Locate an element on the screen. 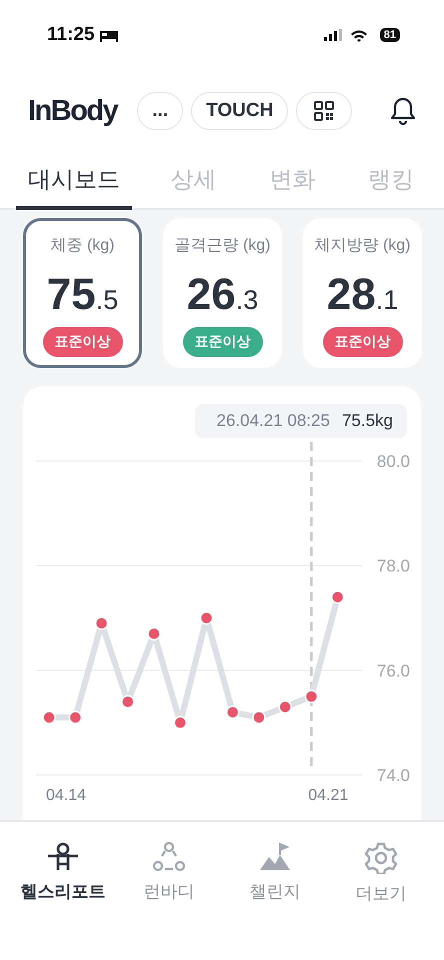 The height and width of the screenshot is (960, 444). tooltip-value: 75.5kg is located at coordinates (367, 421).